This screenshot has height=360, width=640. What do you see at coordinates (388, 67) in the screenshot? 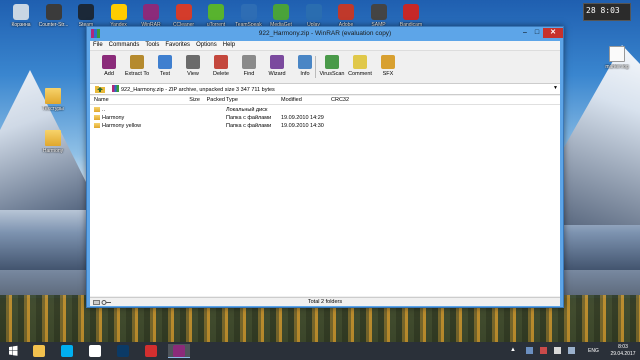
I see `toolbar-sfx-button: SFX` at bounding box center [388, 67].